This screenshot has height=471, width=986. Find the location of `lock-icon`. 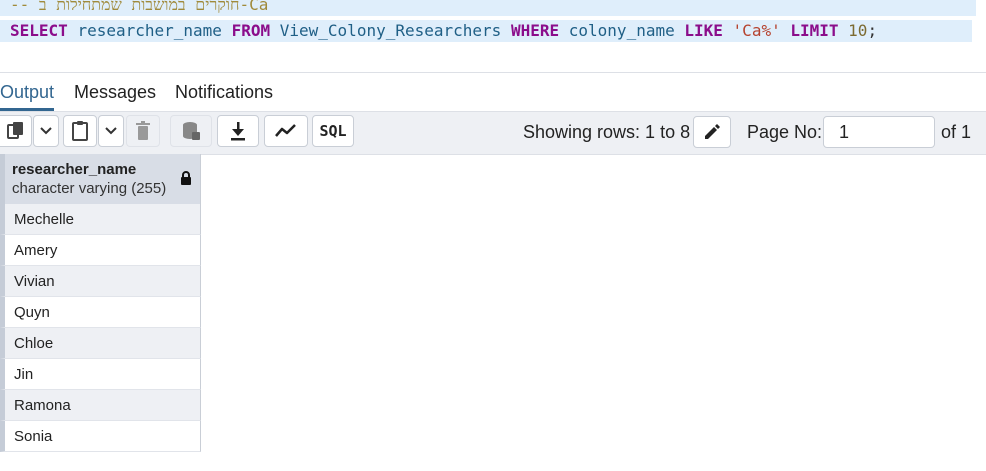

lock-icon is located at coordinates (186, 181).